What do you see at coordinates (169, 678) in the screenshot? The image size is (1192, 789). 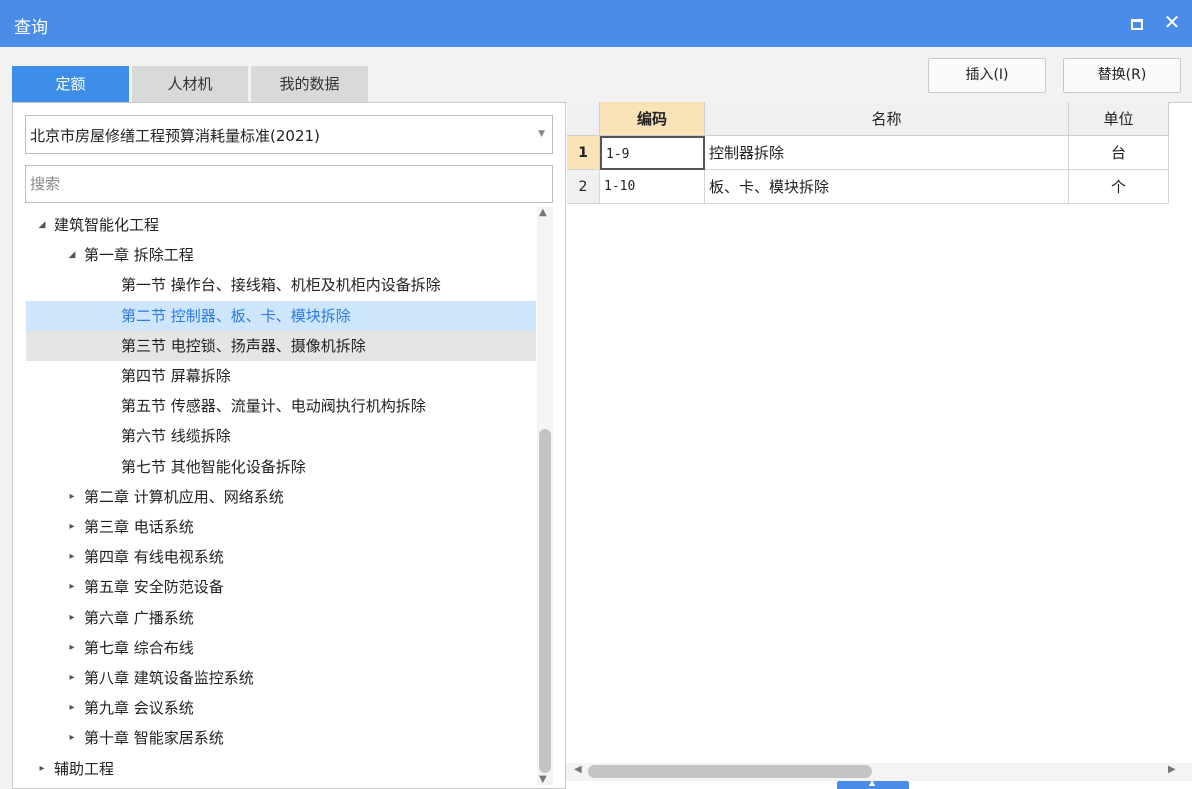 I see `tree-item-label: 第八章 建筑设备监控系统` at bounding box center [169, 678].